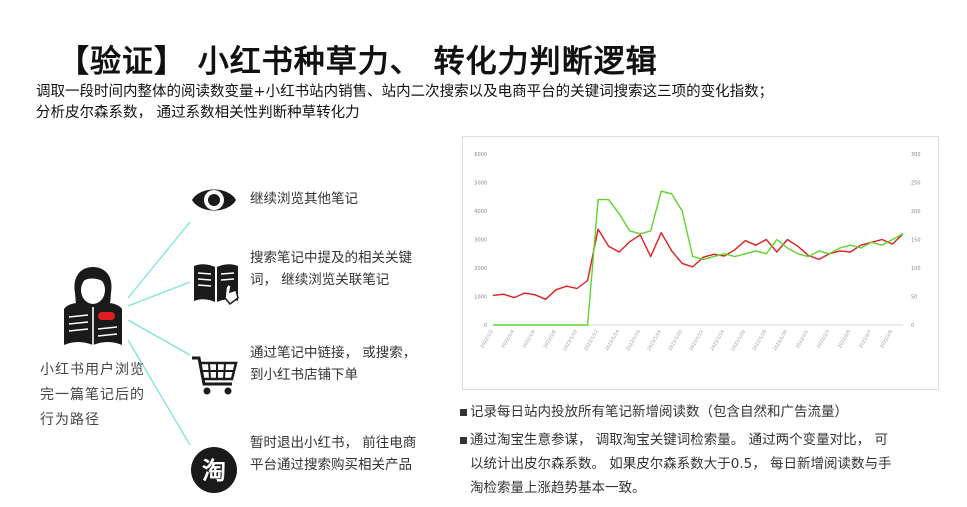 The height and width of the screenshot is (507, 967). What do you see at coordinates (654, 340) in the screenshot?
I see `x-tick-label: 2022/1/18` at bounding box center [654, 340].